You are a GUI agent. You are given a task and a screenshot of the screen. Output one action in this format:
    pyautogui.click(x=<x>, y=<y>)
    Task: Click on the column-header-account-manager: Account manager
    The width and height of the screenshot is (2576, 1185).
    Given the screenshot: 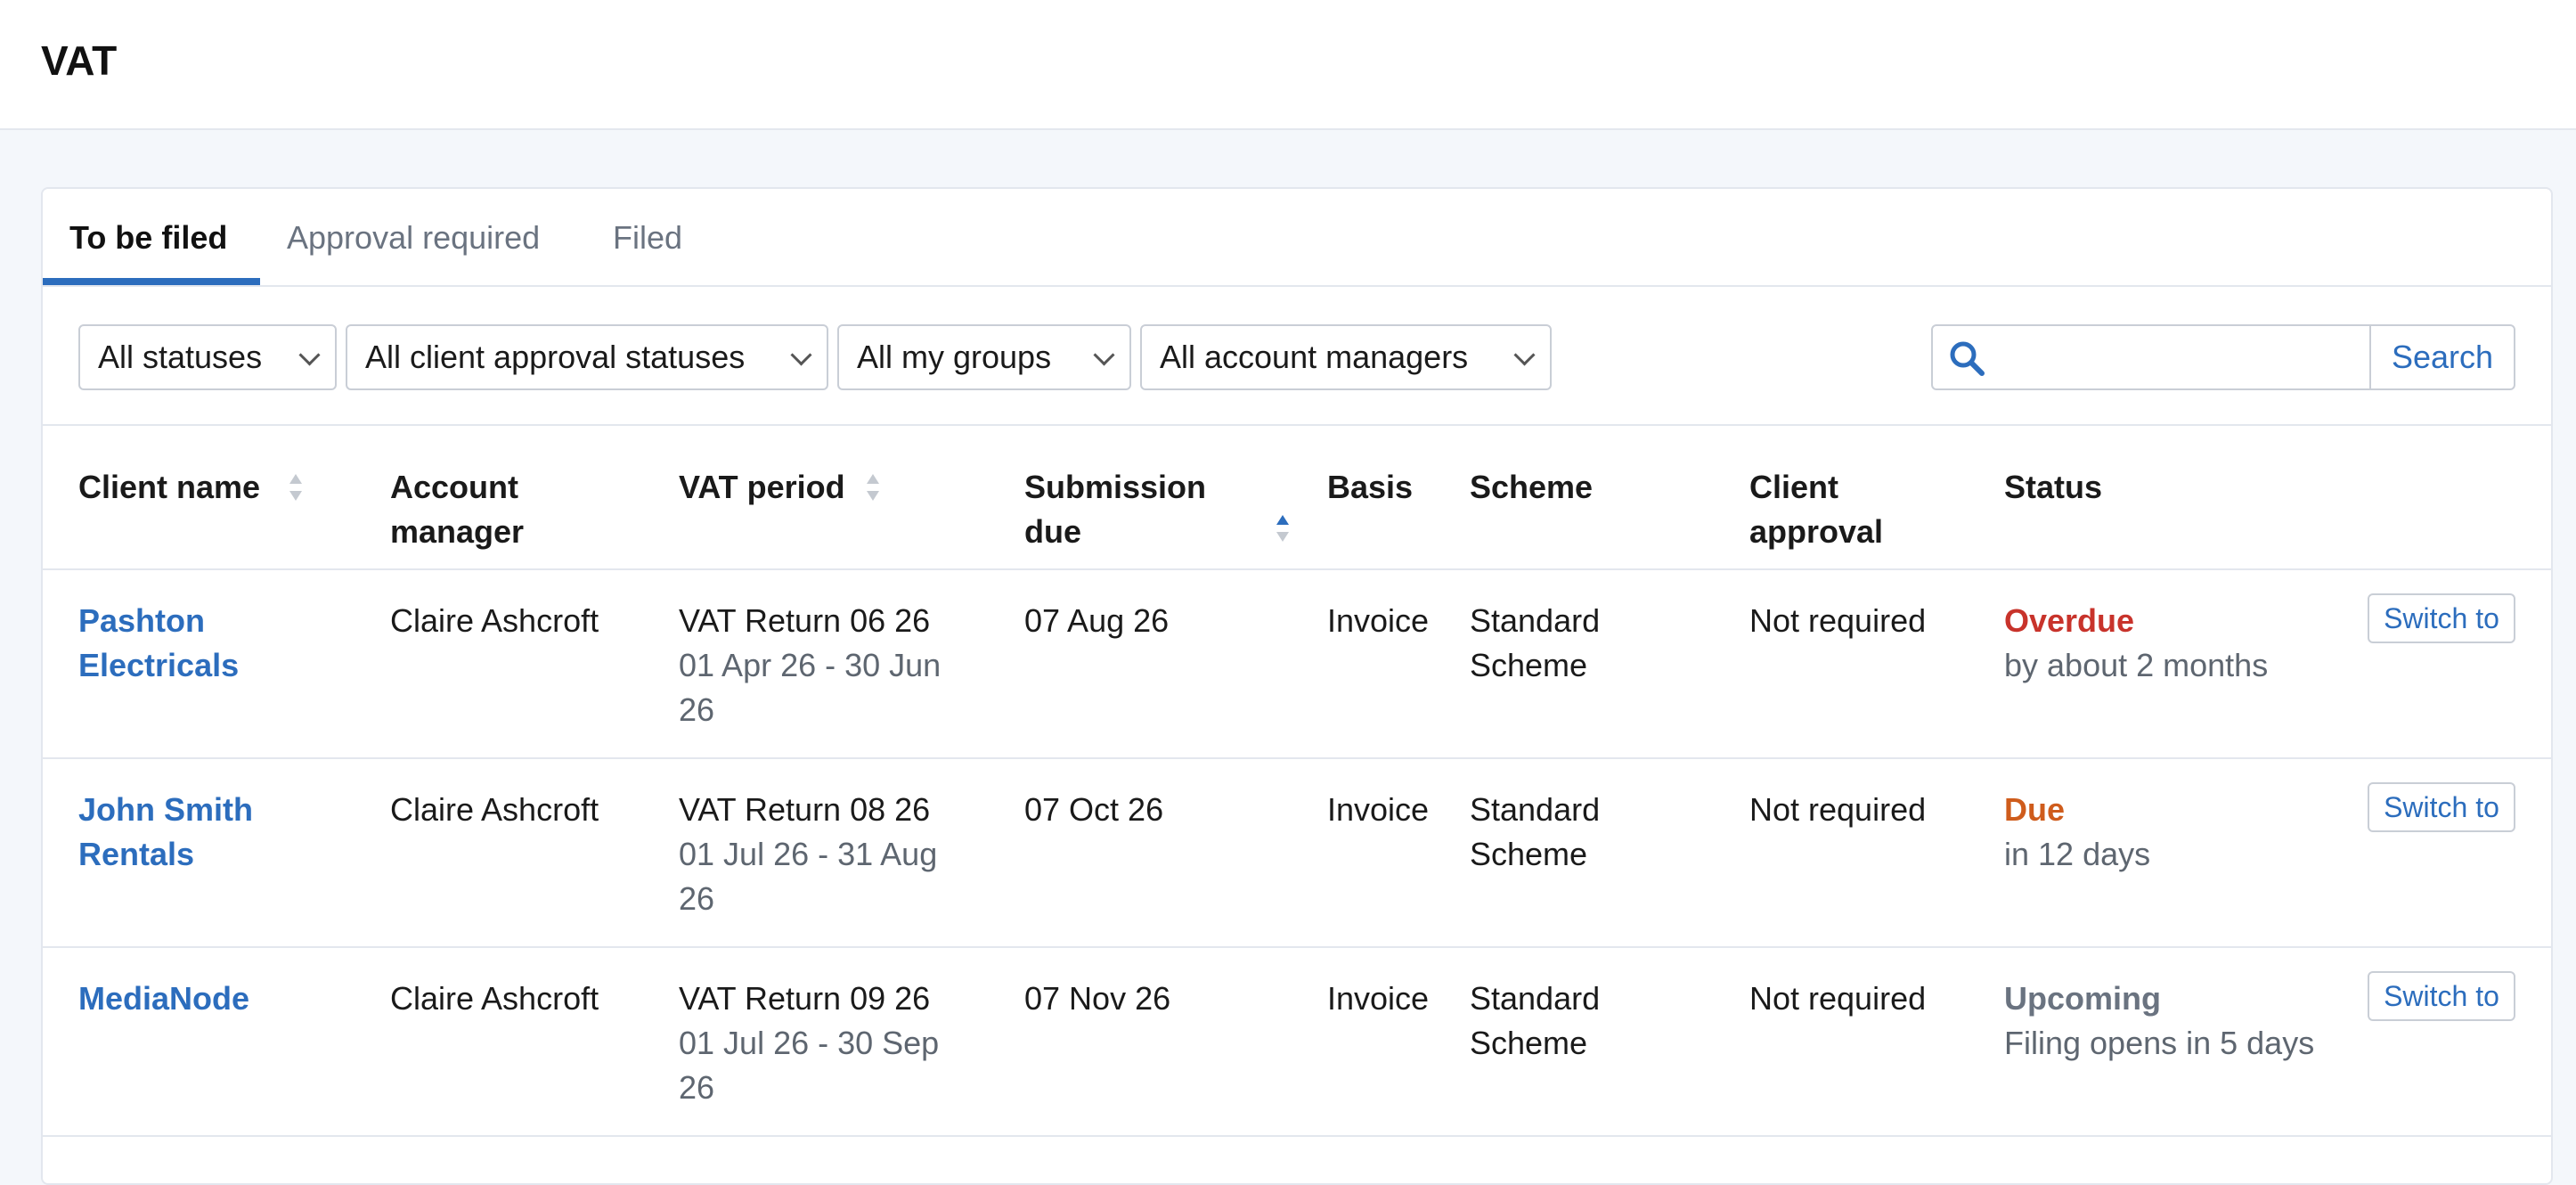 What is the action you would take?
    pyautogui.click(x=458, y=509)
    